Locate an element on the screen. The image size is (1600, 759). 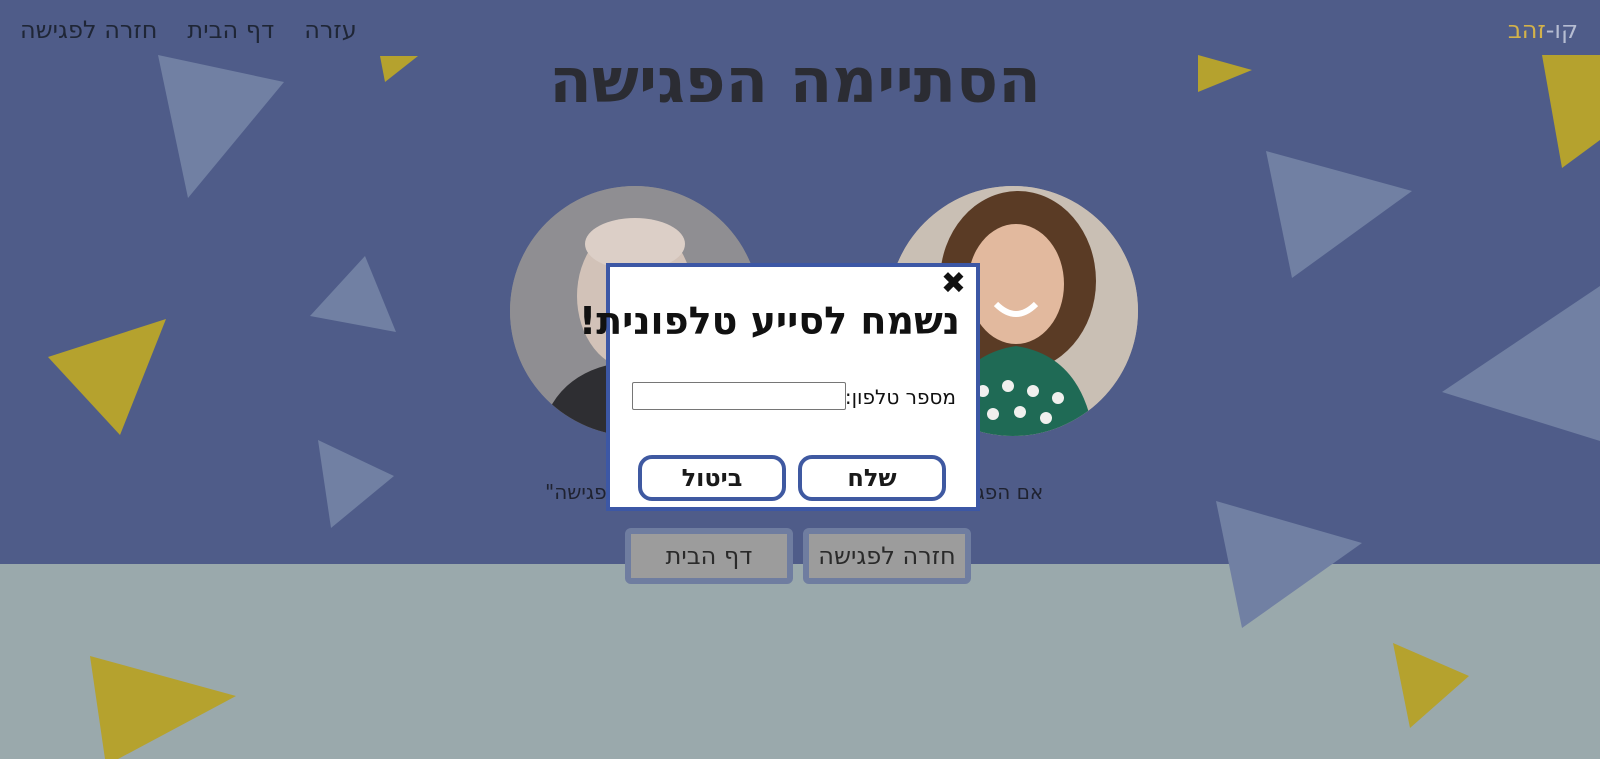
dialog-title: נשמח לסייע טלפונית! is located at coordinates (769, 321).